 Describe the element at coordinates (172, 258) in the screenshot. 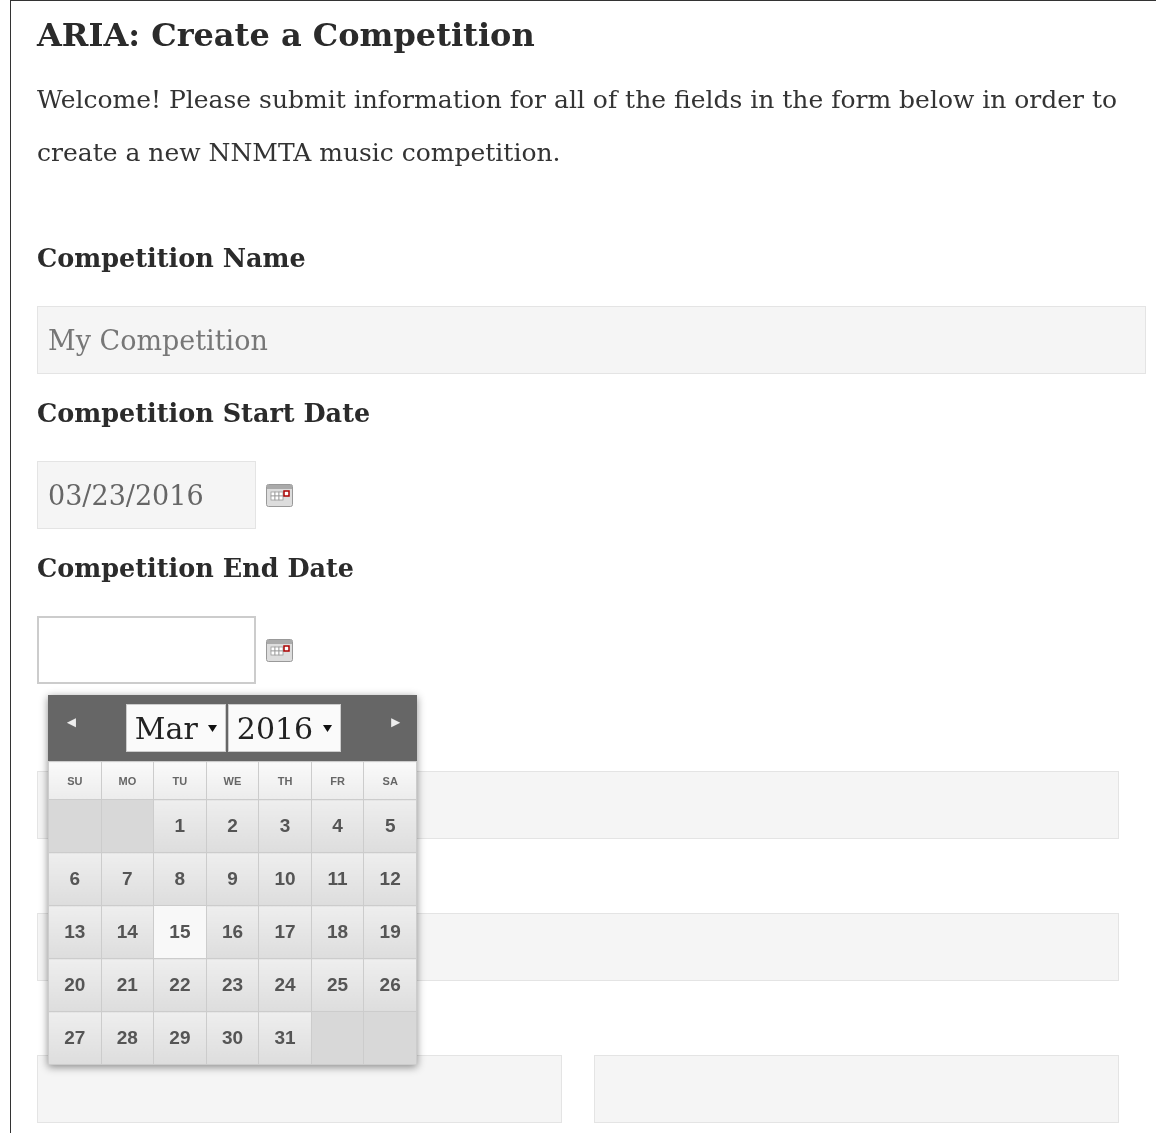

I see `field-label: Competition Name` at that location.